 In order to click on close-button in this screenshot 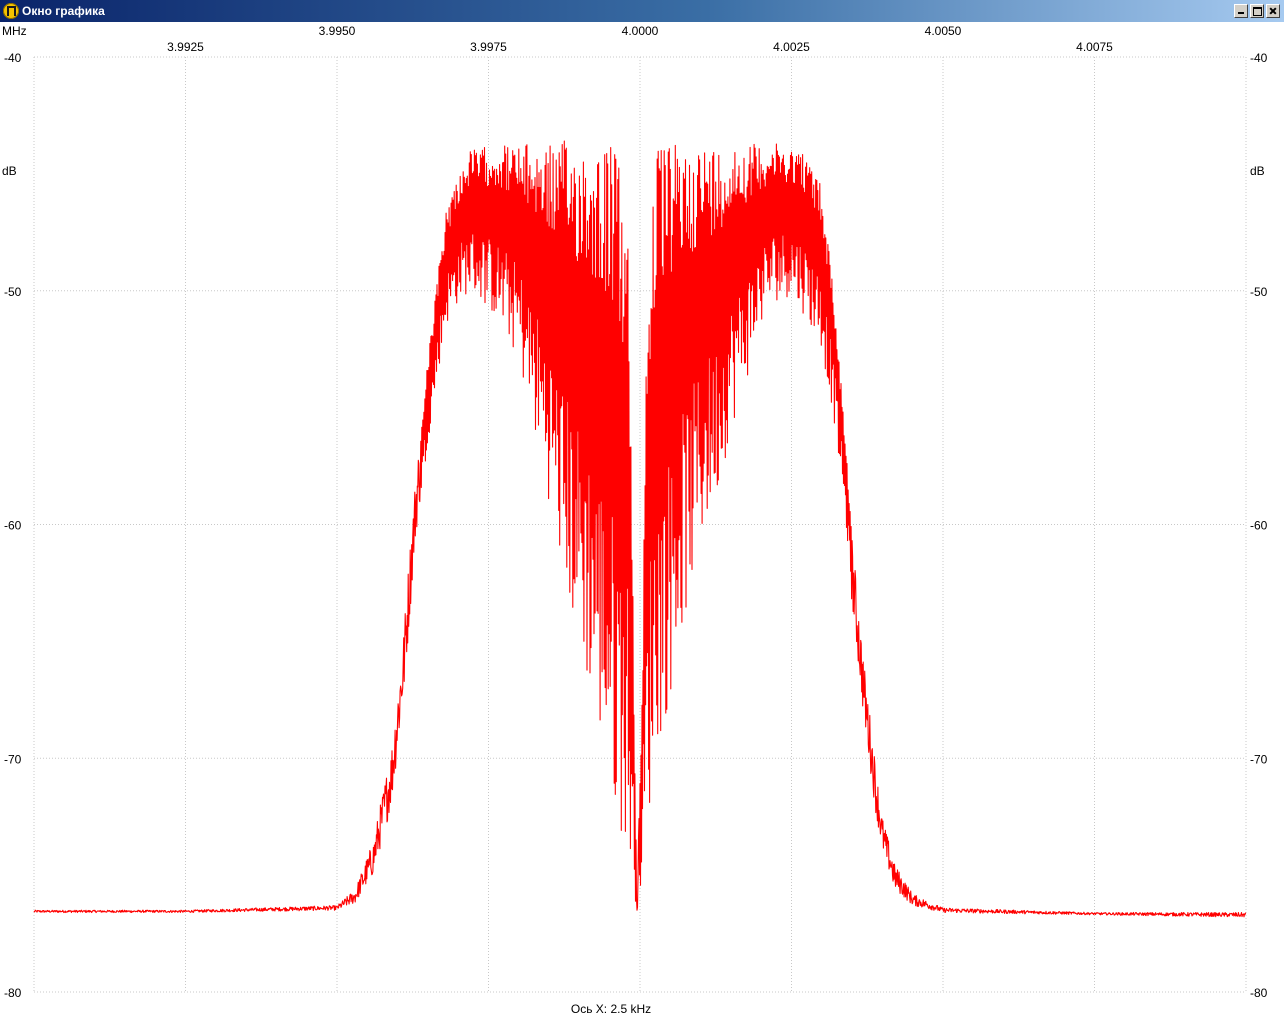, I will do `click(1273, 11)`.